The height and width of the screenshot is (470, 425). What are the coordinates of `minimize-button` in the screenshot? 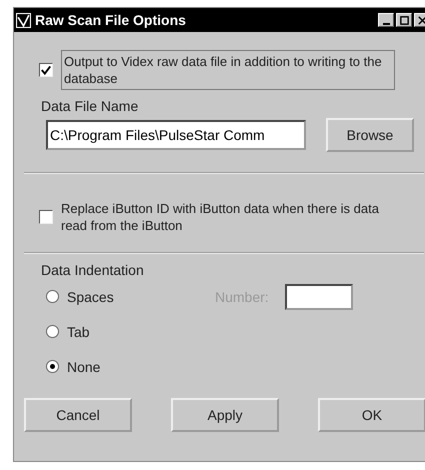 It's located at (386, 20).